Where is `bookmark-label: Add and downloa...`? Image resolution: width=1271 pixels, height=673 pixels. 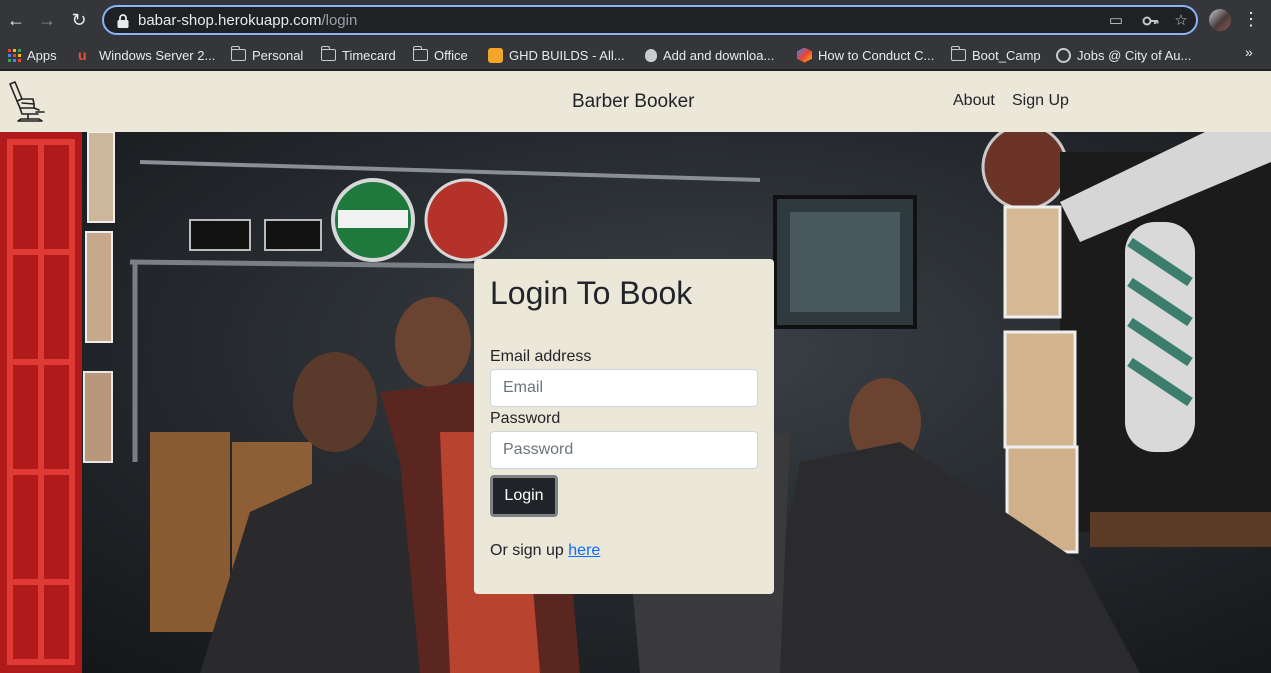
bookmark-label: Add and downloa... is located at coordinates (719, 55).